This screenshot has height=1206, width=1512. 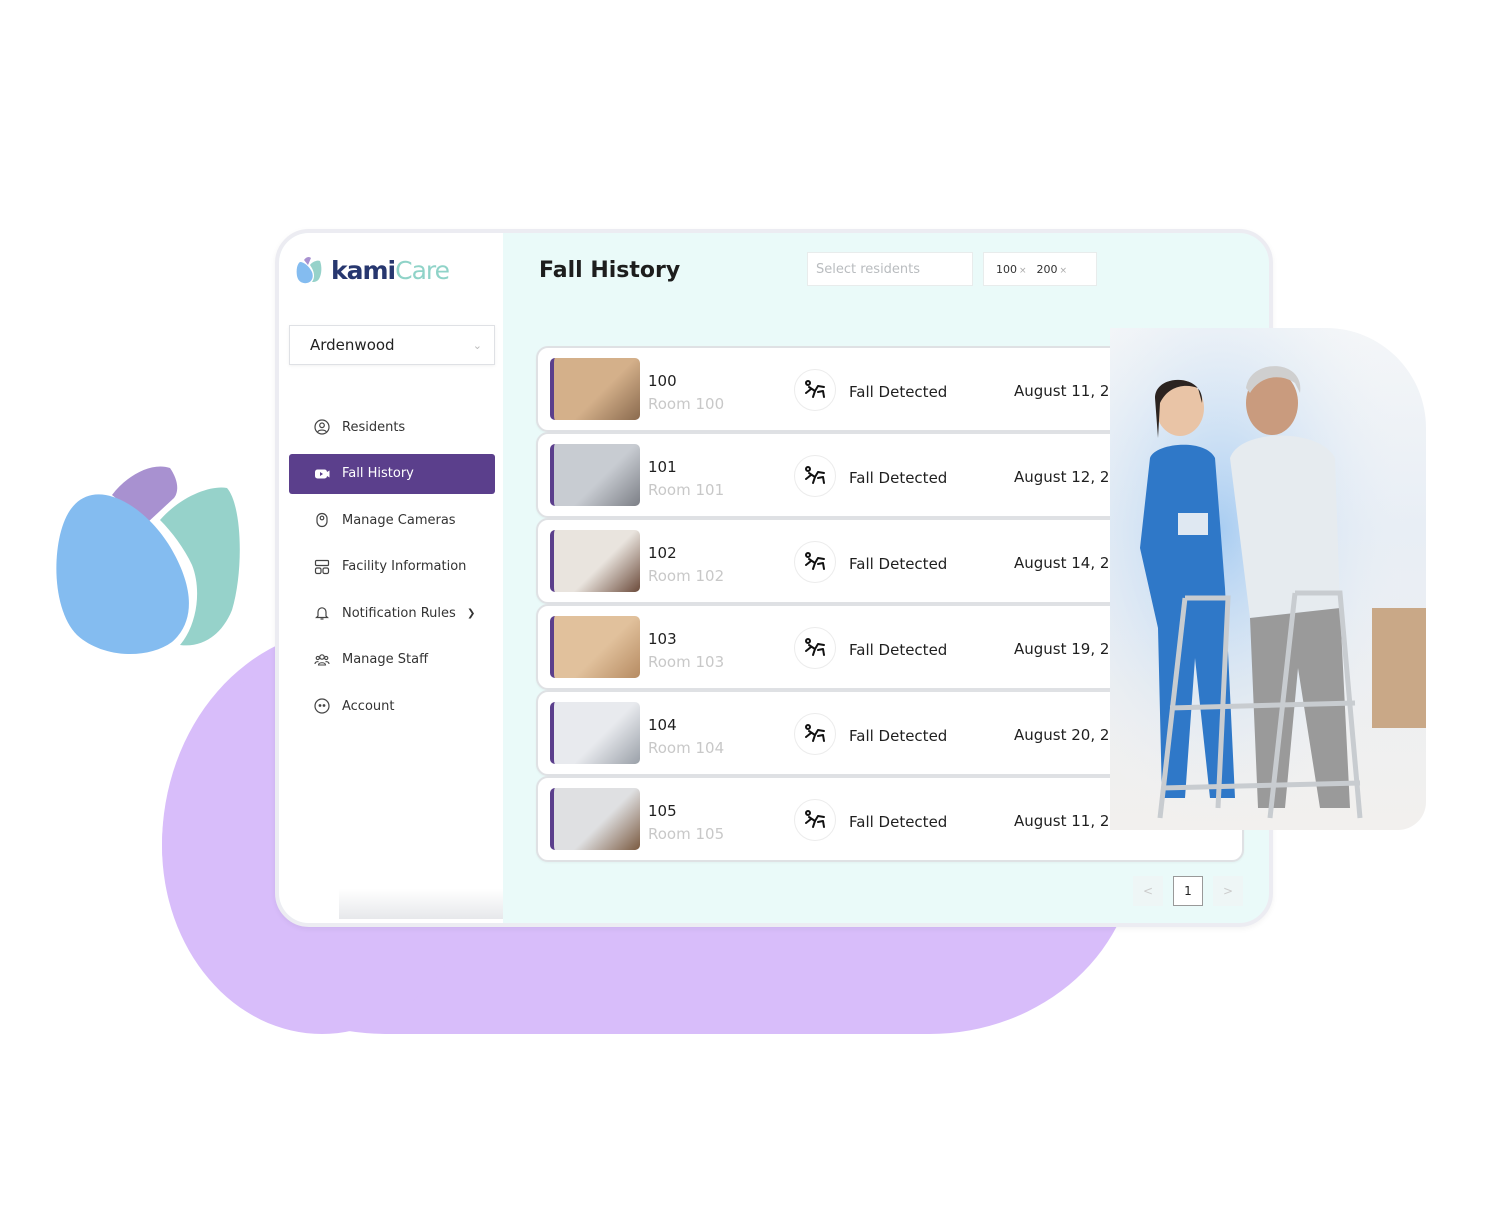 I want to click on sidebar-item-facility-information: Facility Information, so click(x=392, y=567).